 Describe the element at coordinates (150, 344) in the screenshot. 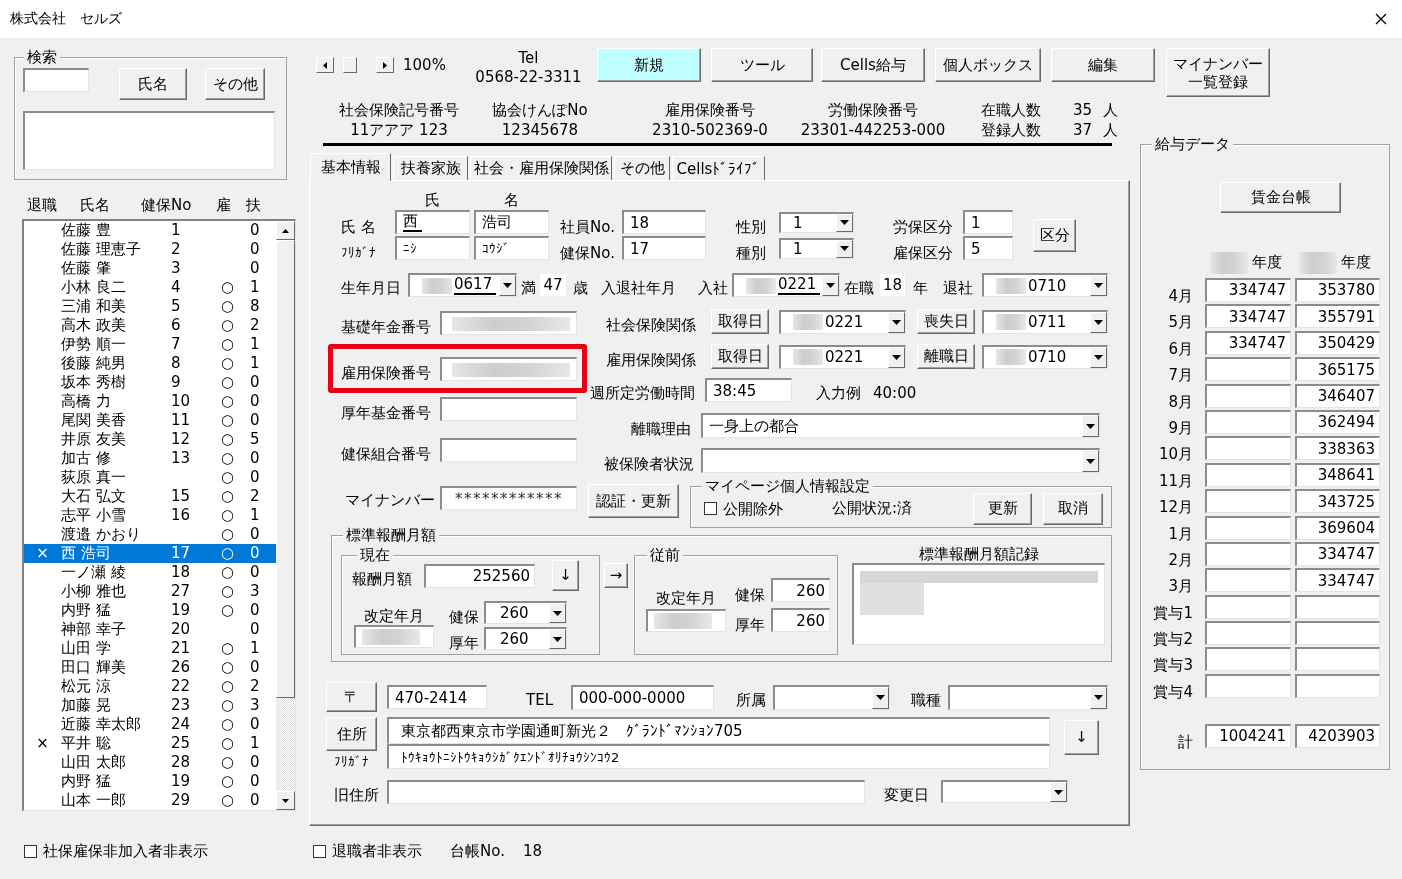

I see `list-row: 伊勢 順一 7 ○ 1` at that location.